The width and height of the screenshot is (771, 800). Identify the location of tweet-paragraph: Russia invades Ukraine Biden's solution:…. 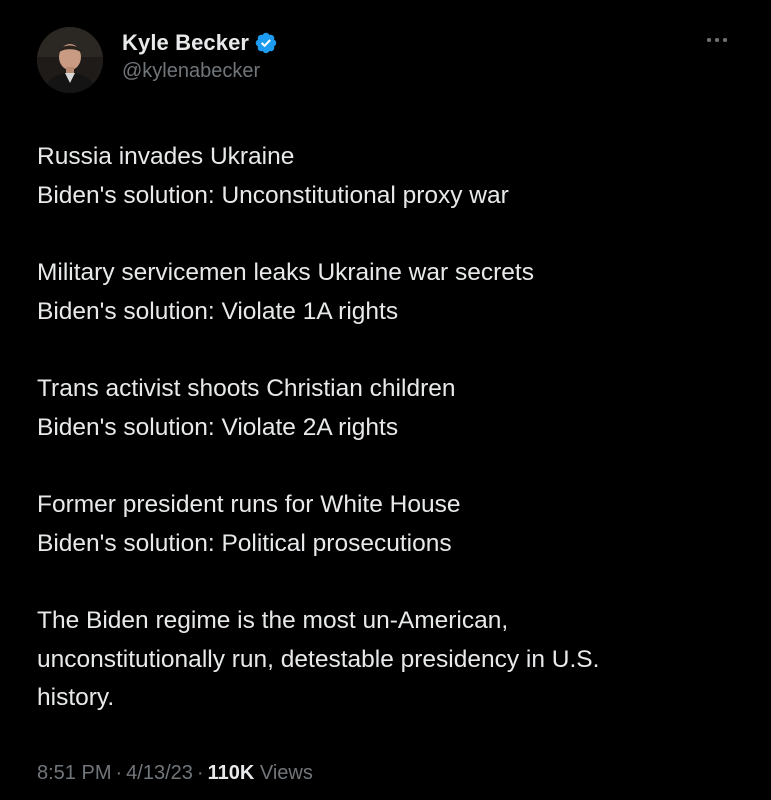
(387, 176).